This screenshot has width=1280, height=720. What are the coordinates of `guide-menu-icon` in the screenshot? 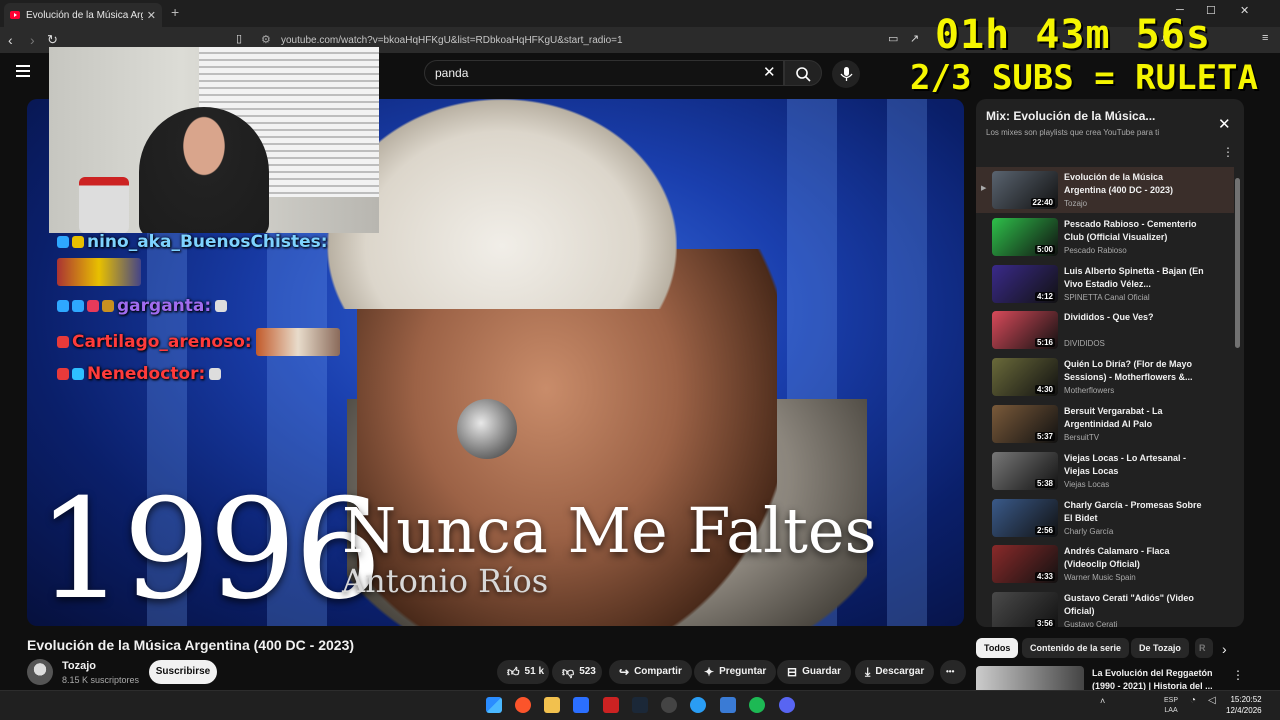 It's located at (23, 71).